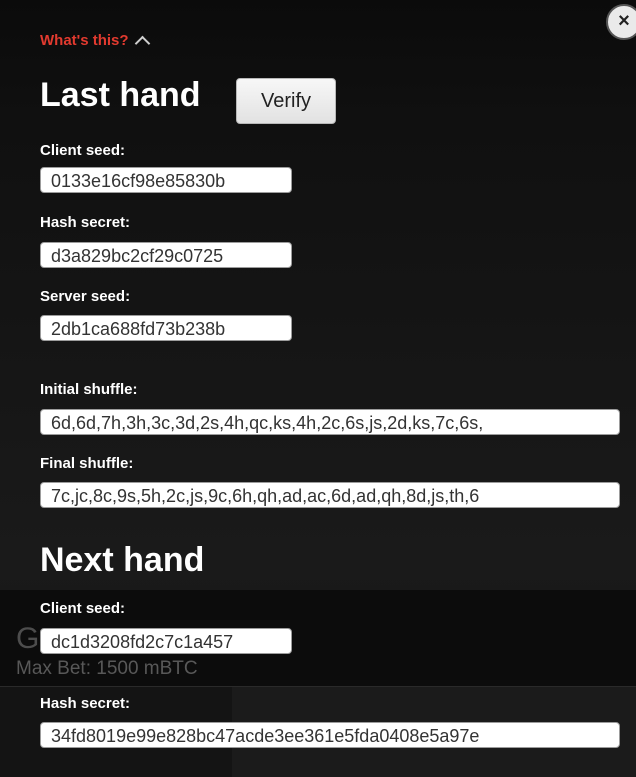 The width and height of the screenshot is (636, 777). What do you see at coordinates (84, 40) in the screenshot?
I see `whats-this-label: What's this?` at bounding box center [84, 40].